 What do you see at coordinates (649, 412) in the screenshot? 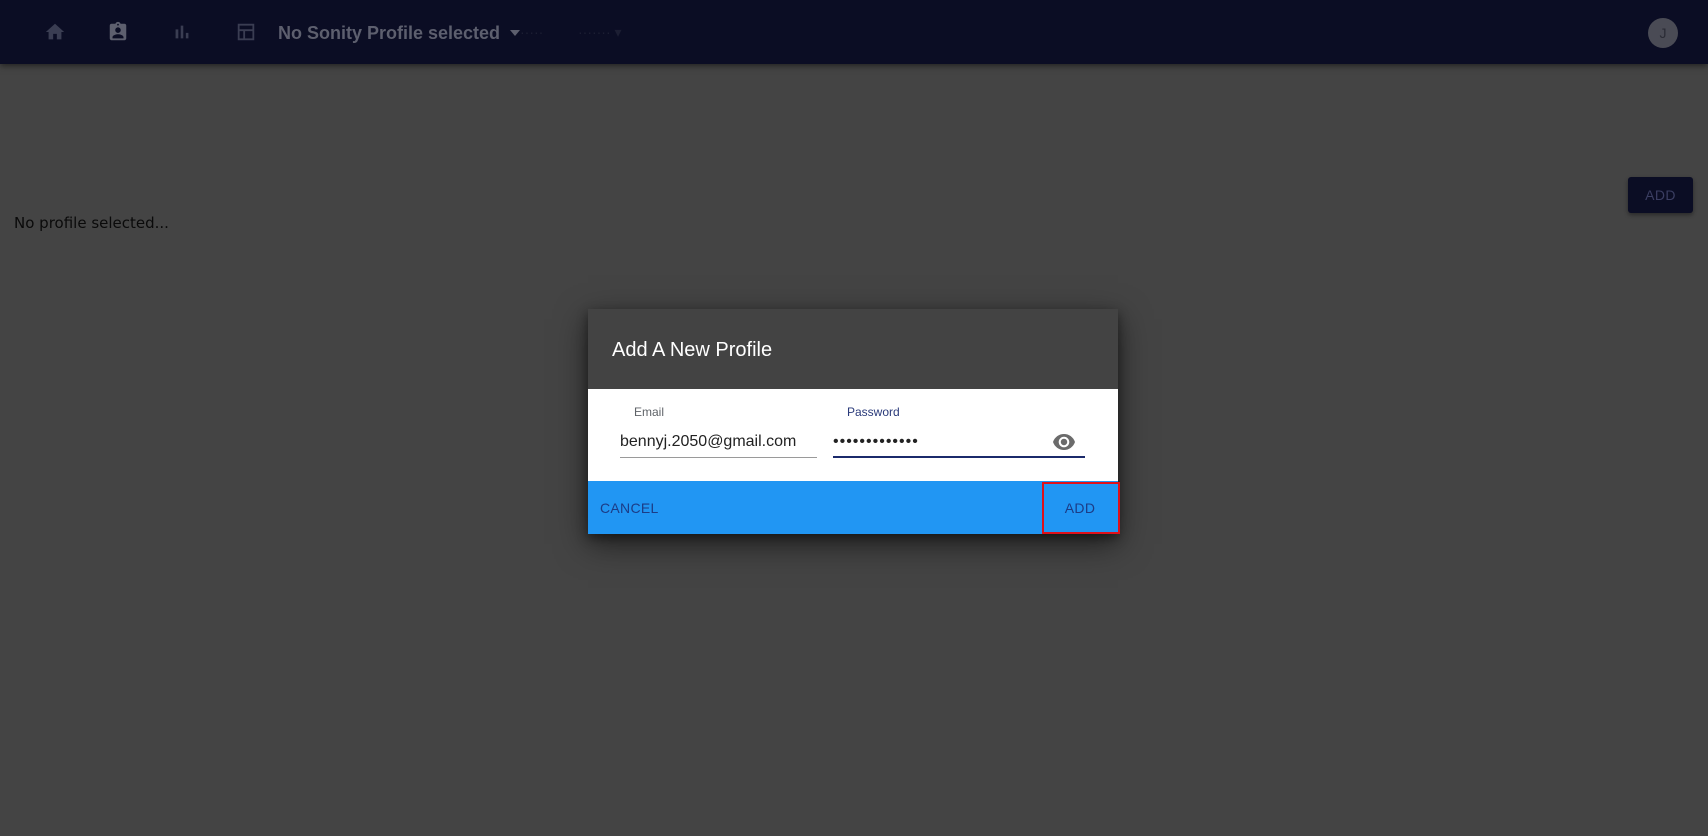
I see `email-label: Email` at bounding box center [649, 412].